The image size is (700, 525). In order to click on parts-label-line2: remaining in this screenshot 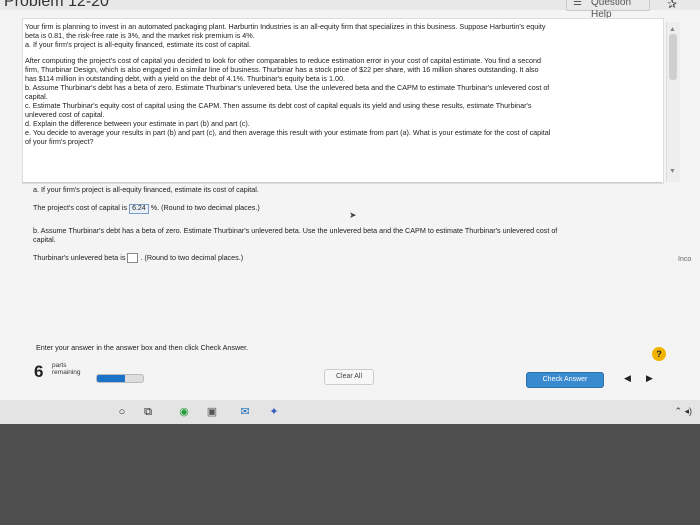, I will do `click(66, 372)`.